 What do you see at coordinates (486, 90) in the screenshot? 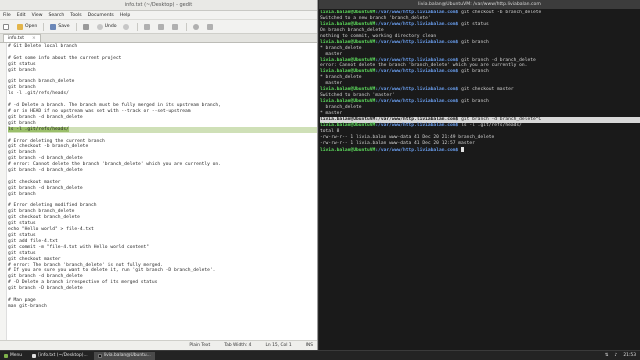
I see `command-text: git checkout master` at bounding box center [486, 90].